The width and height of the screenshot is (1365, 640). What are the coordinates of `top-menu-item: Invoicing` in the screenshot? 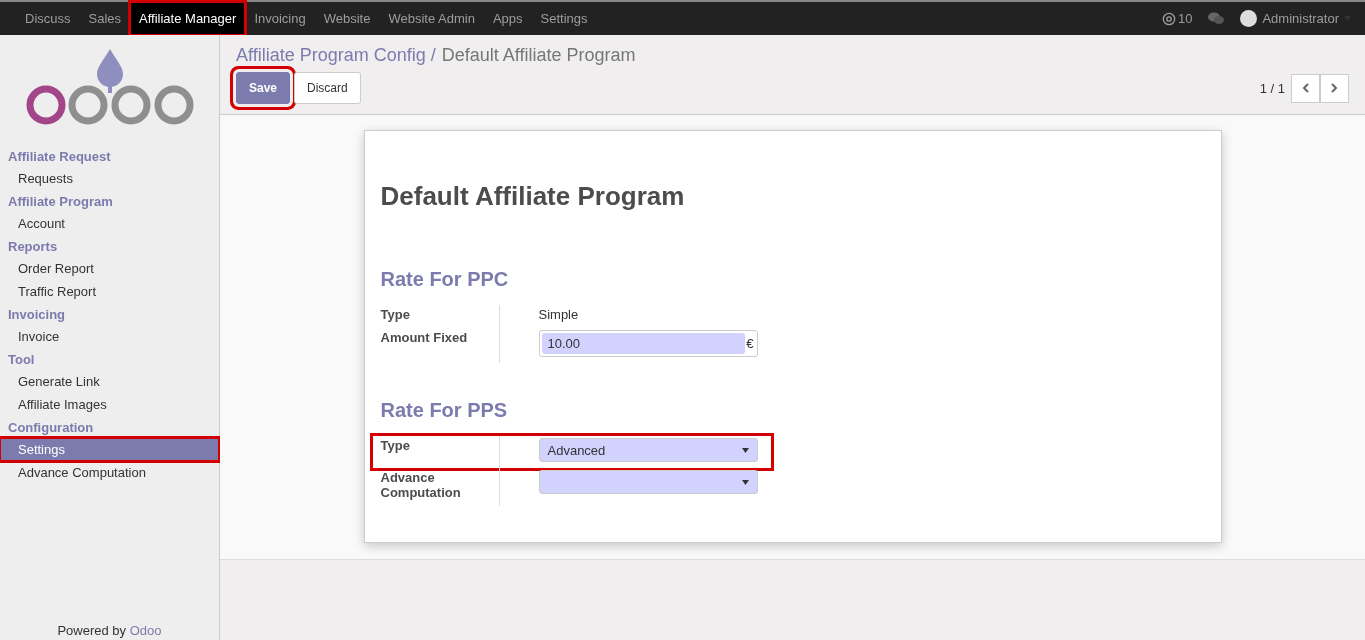 It's located at (280, 18).